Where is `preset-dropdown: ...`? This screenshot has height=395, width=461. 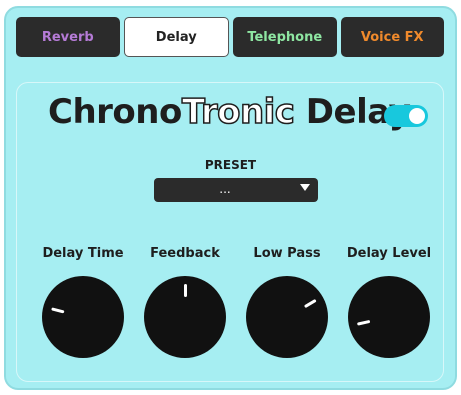
preset-dropdown: ... is located at coordinates (236, 190).